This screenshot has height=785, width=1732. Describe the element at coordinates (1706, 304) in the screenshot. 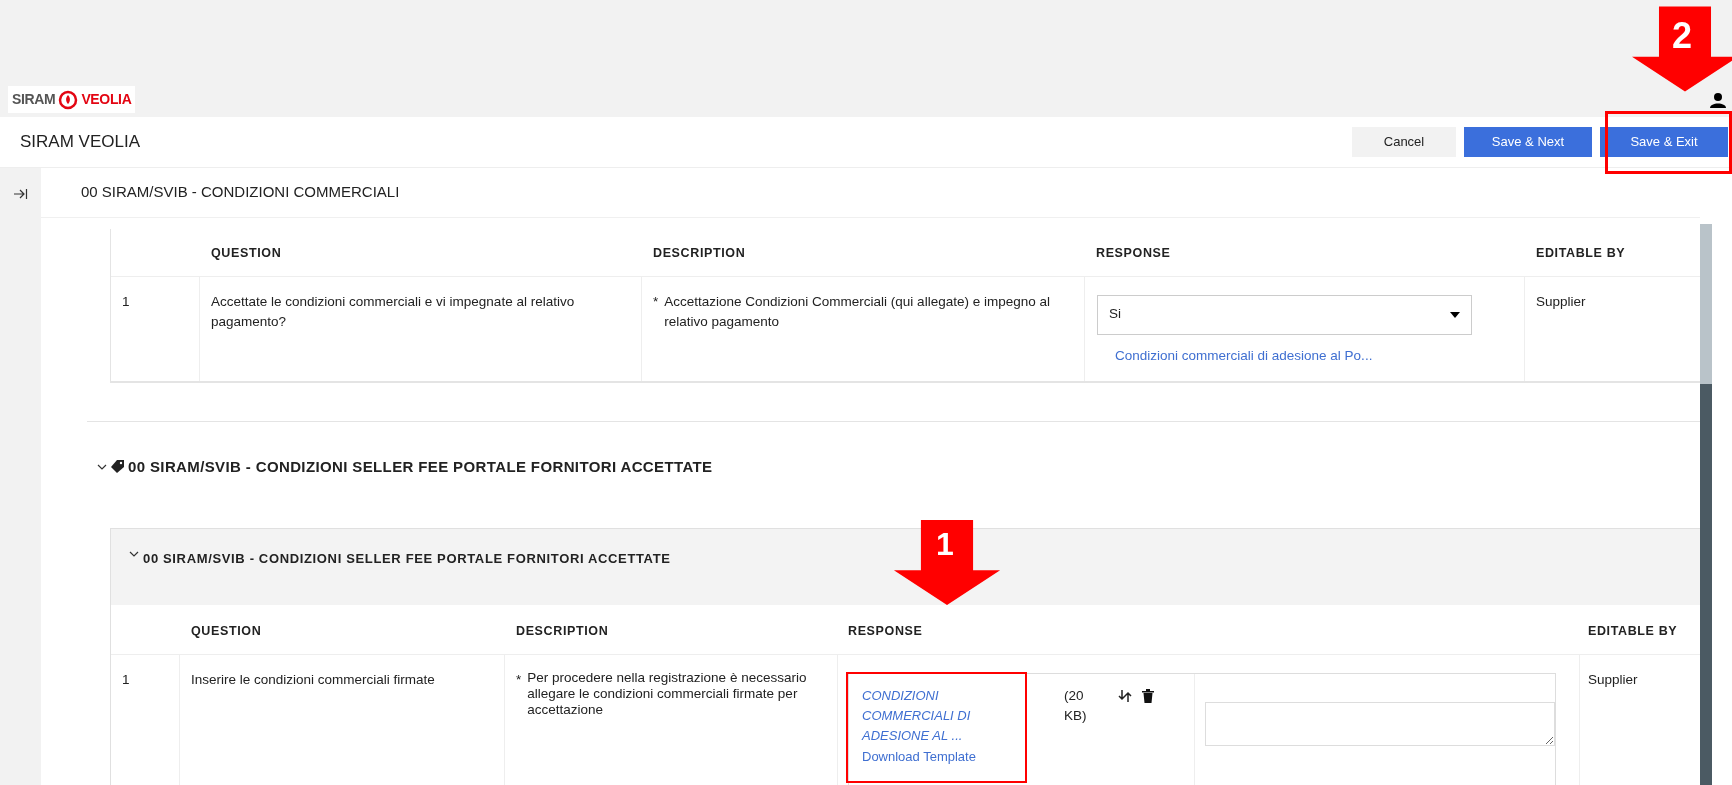

I see `scrollbar` at that location.